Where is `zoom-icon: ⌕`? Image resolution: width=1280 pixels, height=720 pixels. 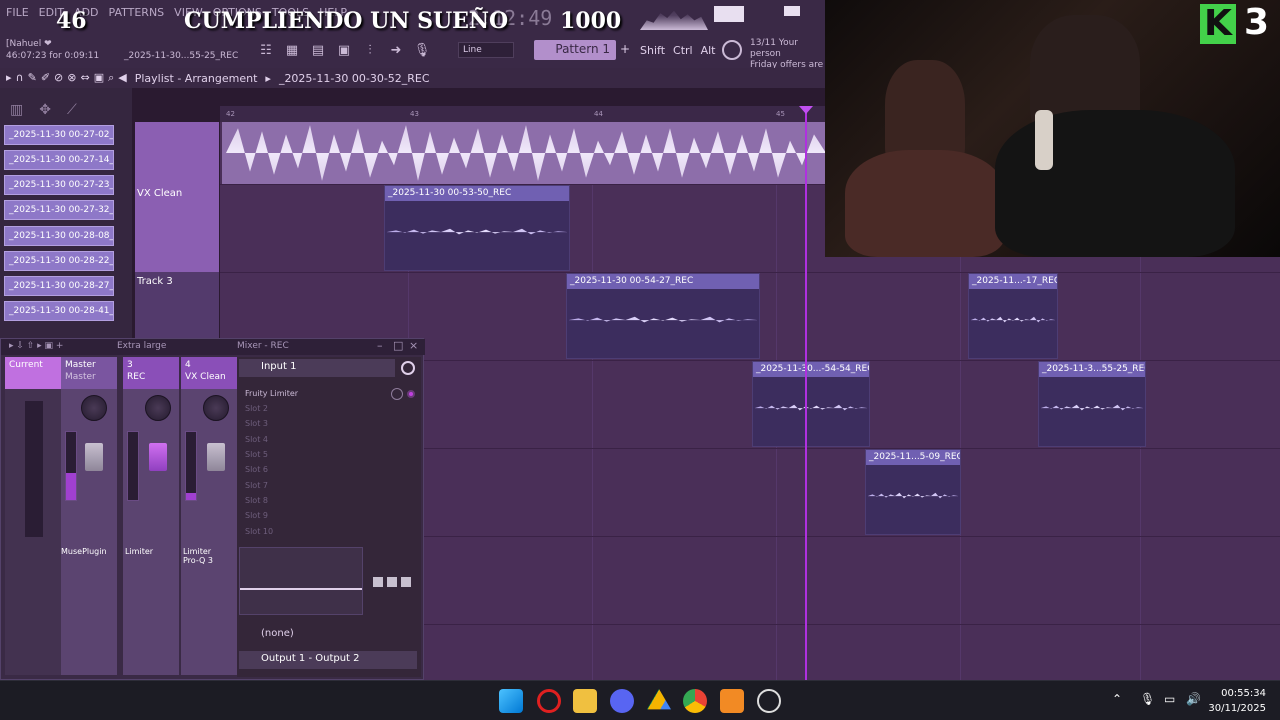
zoom-icon: ⌕ is located at coordinates (111, 78).